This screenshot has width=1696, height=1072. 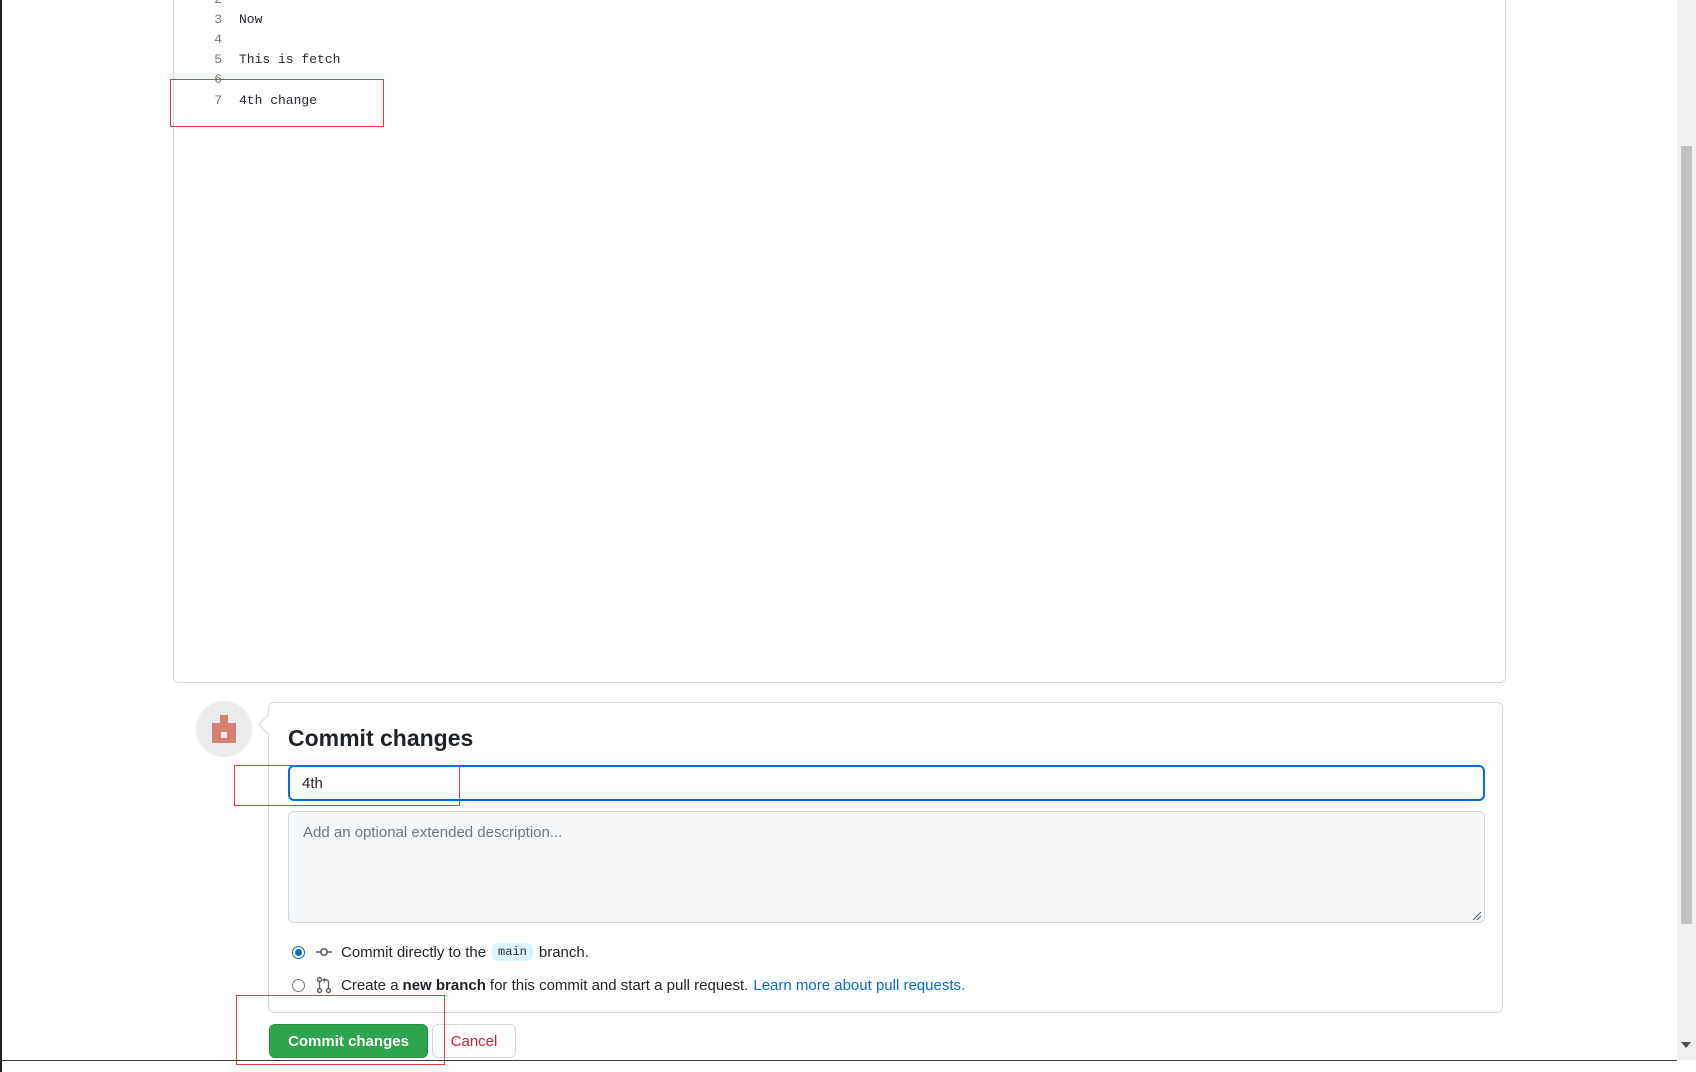 What do you see at coordinates (324, 952) in the screenshot?
I see `git-commit-icon` at bounding box center [324, 952].